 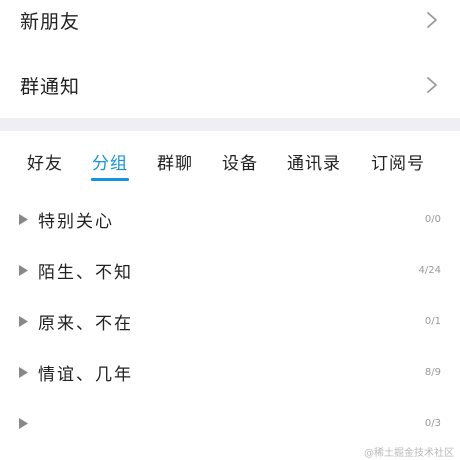 I want to click on tab-address-book: 通讯录, so click(x=314, y=161).